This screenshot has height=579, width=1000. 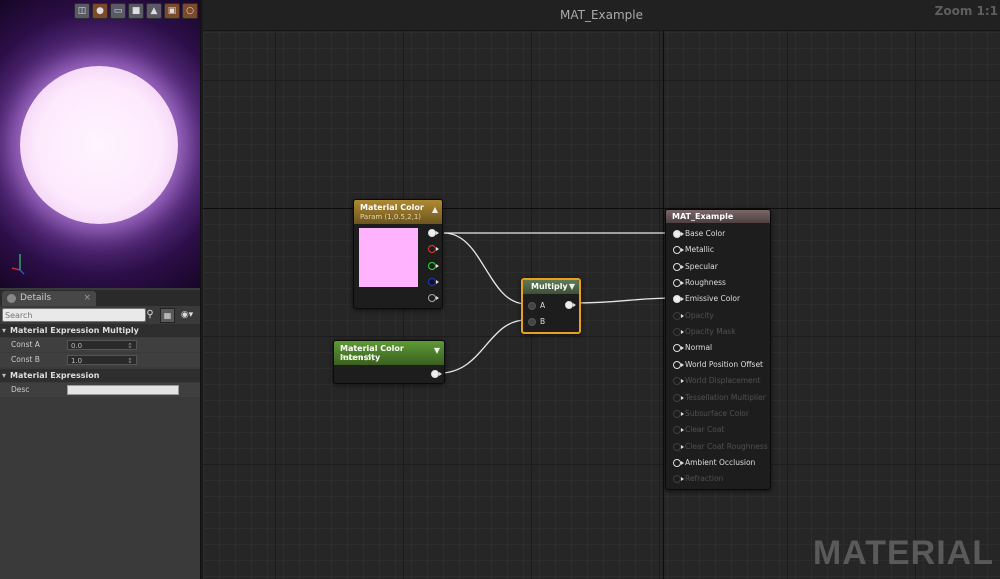 I want to click on details-tabbar: Details ×, so click(x=100, y=298).